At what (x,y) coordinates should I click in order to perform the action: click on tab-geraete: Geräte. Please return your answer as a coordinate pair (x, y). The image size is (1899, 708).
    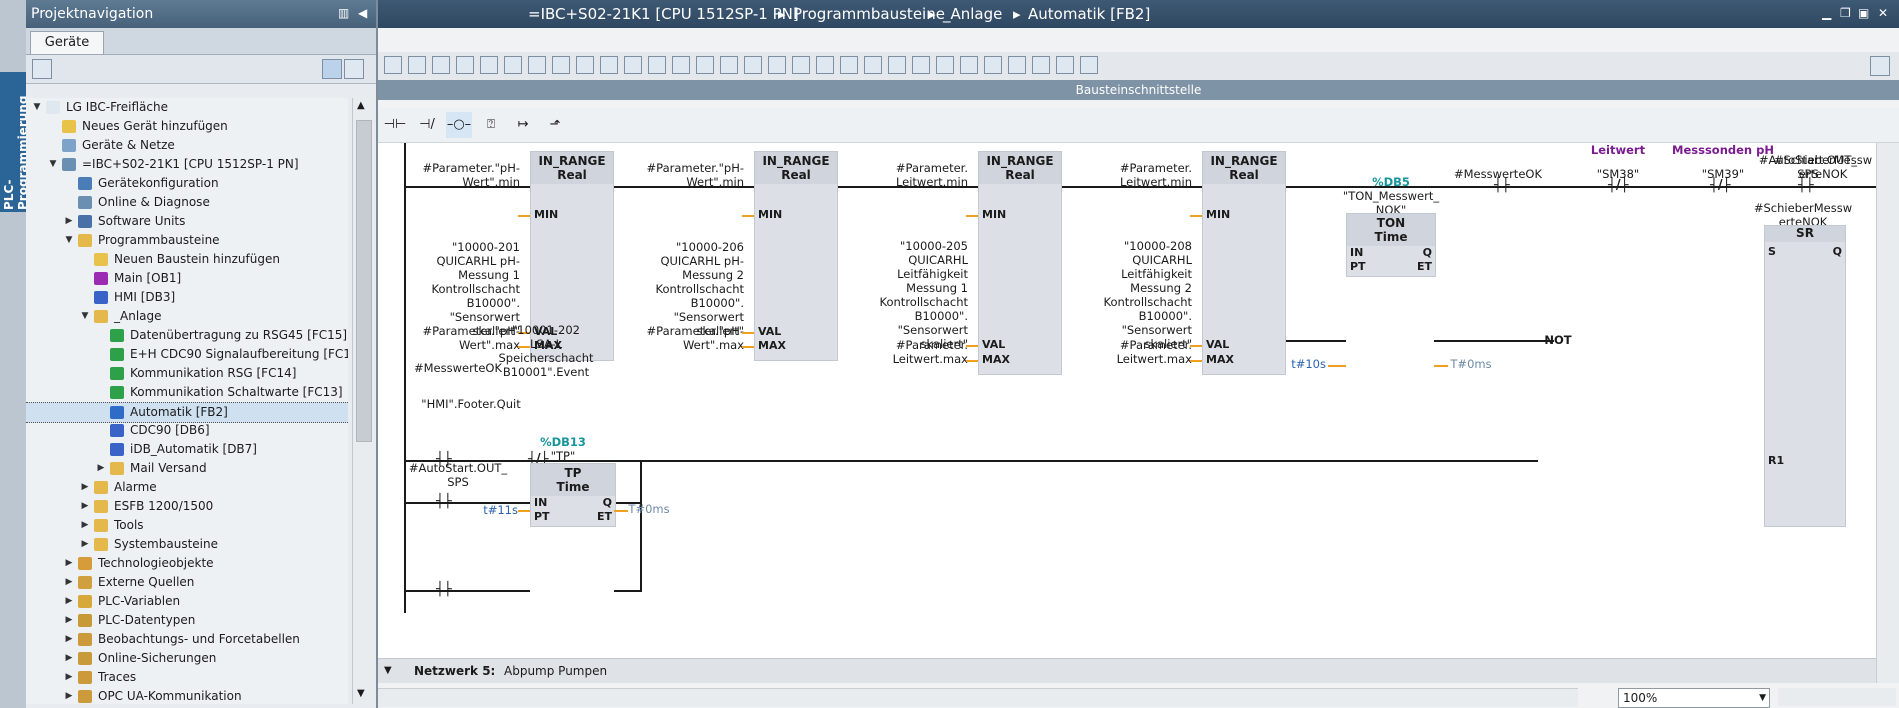
    Looking at the image, I should click on (67, 42).